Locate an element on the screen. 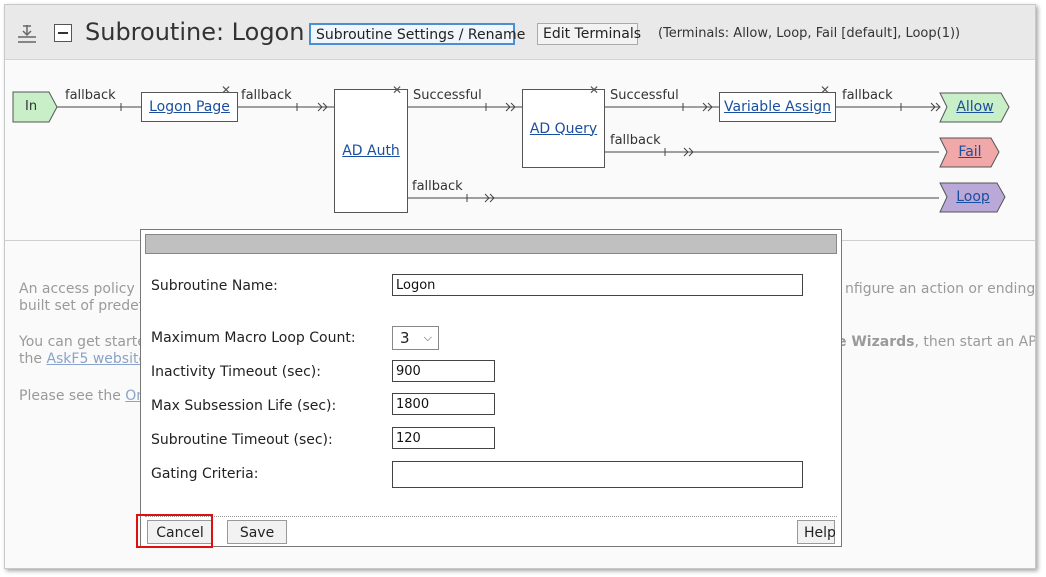  subroutine-name-label: Subroutine Name: is located at coordinates (214, 286).